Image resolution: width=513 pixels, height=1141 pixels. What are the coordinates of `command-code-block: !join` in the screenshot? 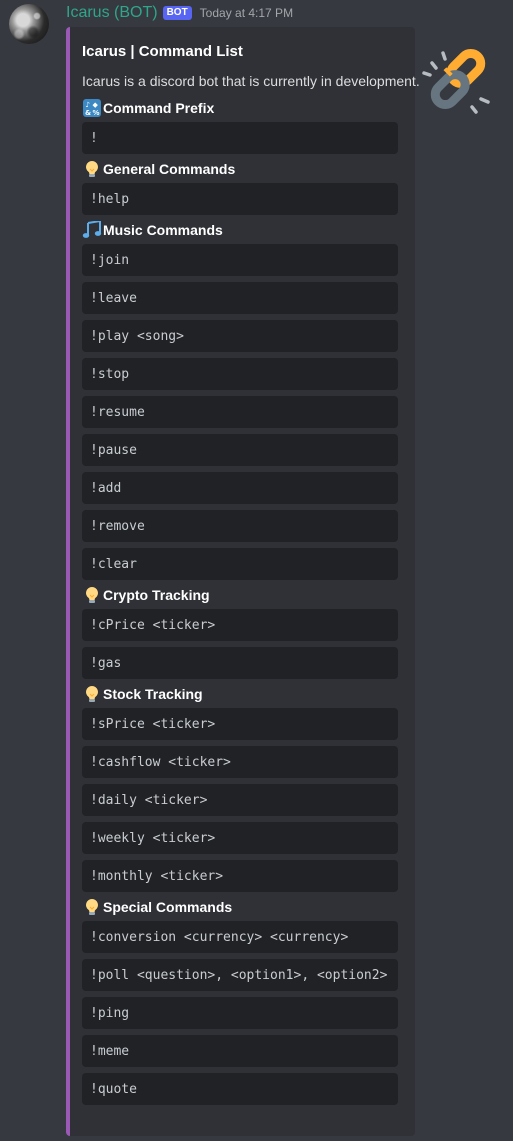 It's located at (240, 260).